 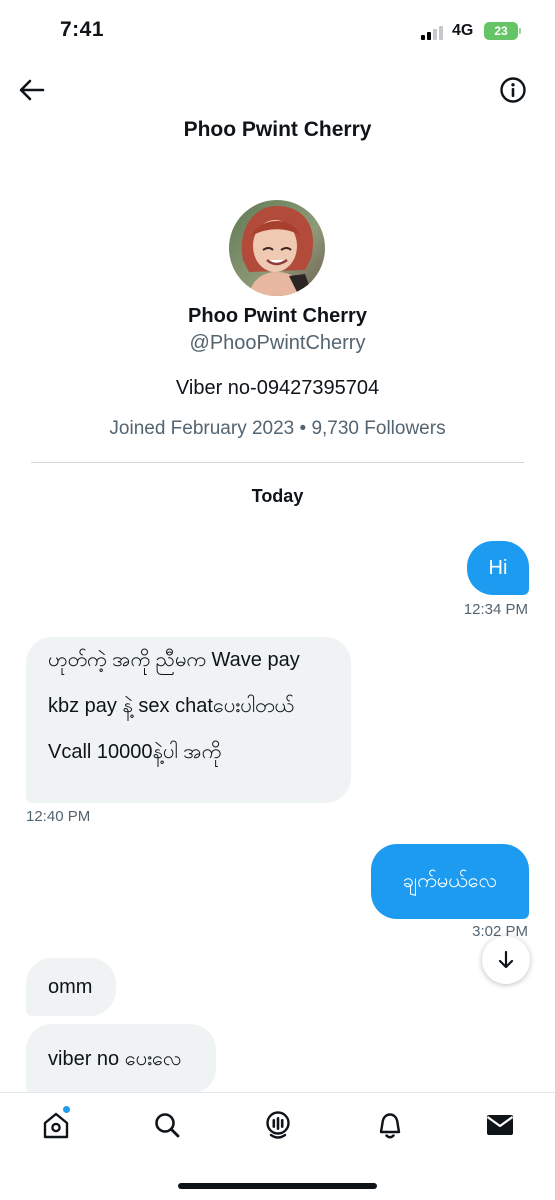 What do you see at coordinates (135, 752) in the screenshot?
I see `message-text-line: Vcall 10000နဲ့ပါ အကို` at bounding box center [135, 752].